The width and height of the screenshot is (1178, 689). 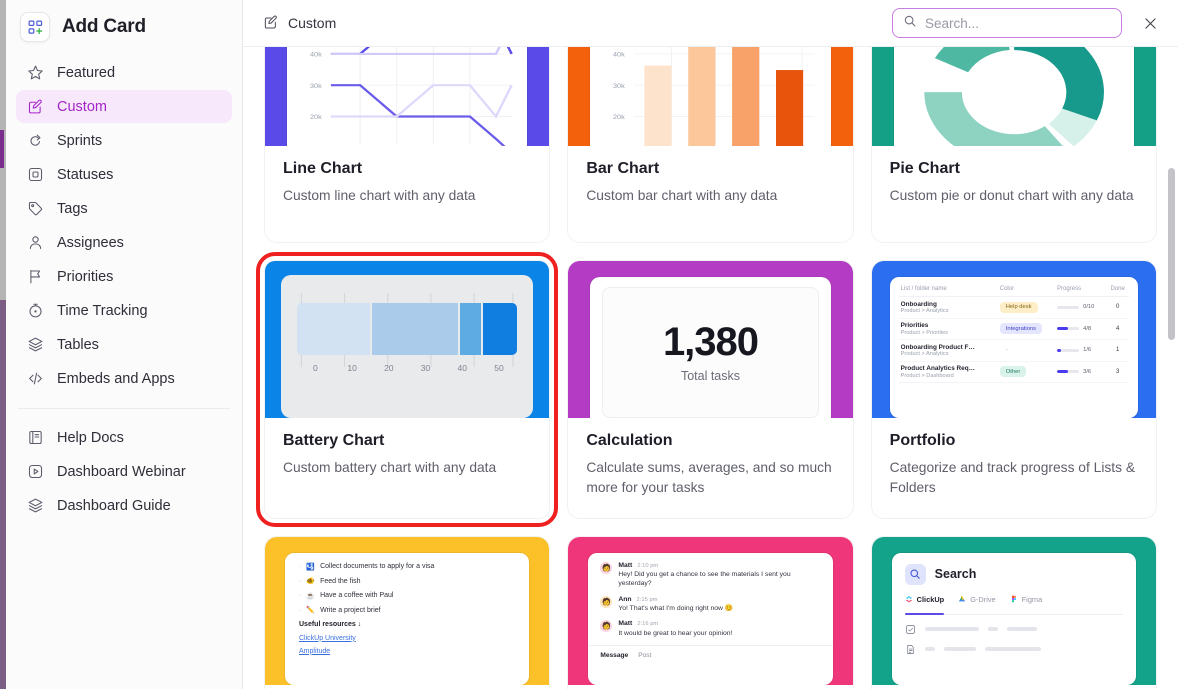 What do you see at coordinates (414, 329) in the screenshot?
I see `battery-segment` at bounding box center [414, 329].